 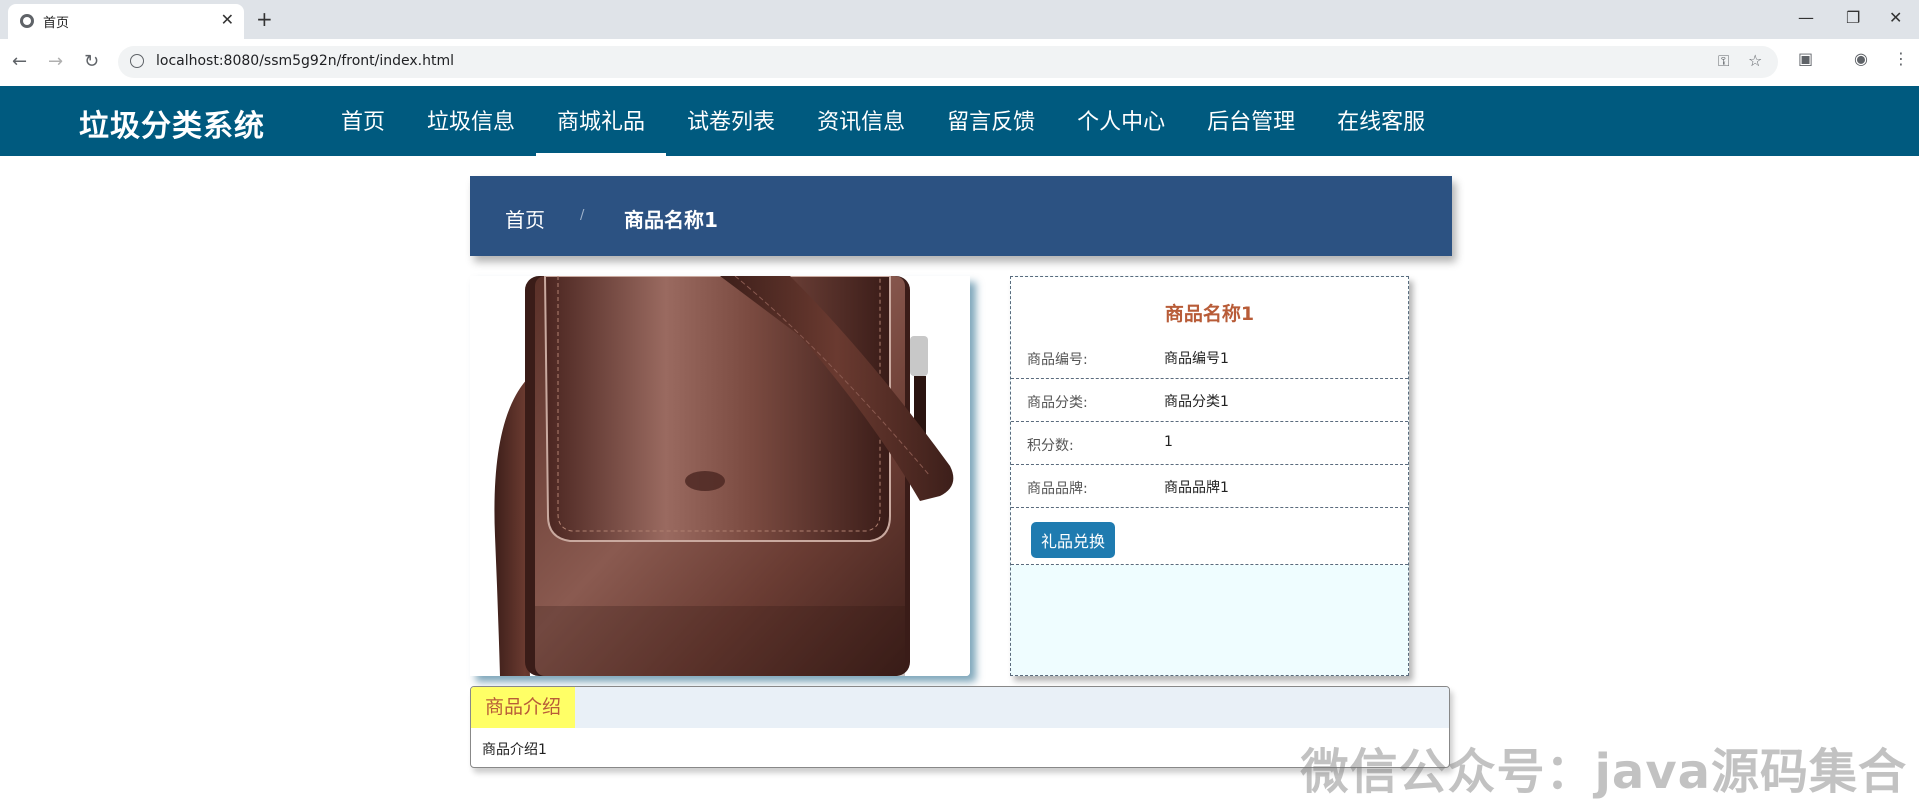 I want to click on browser-tab: 首页 ✕, so click(x=126, y=21).